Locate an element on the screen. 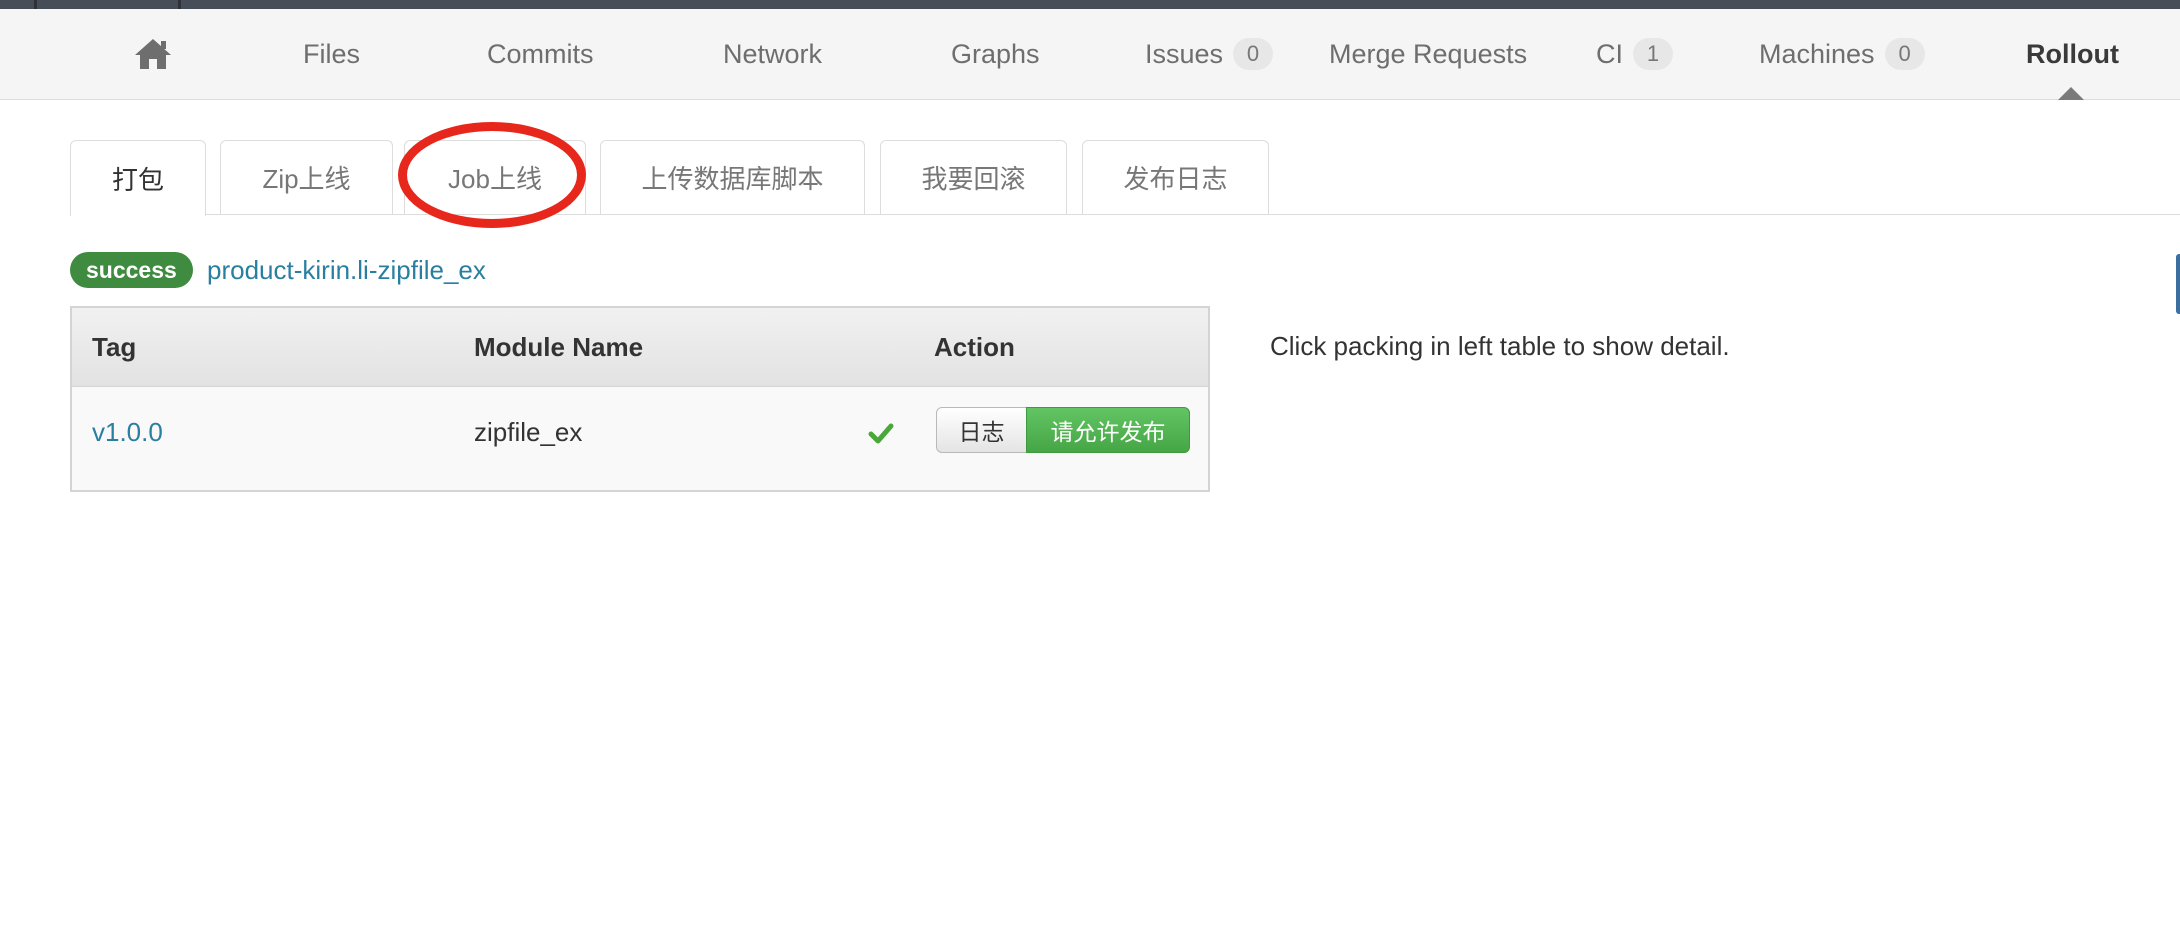 The height and width of the screenshot is (948, 2180). tag-link: v1.0.0 is located at coordinates (127, 432).